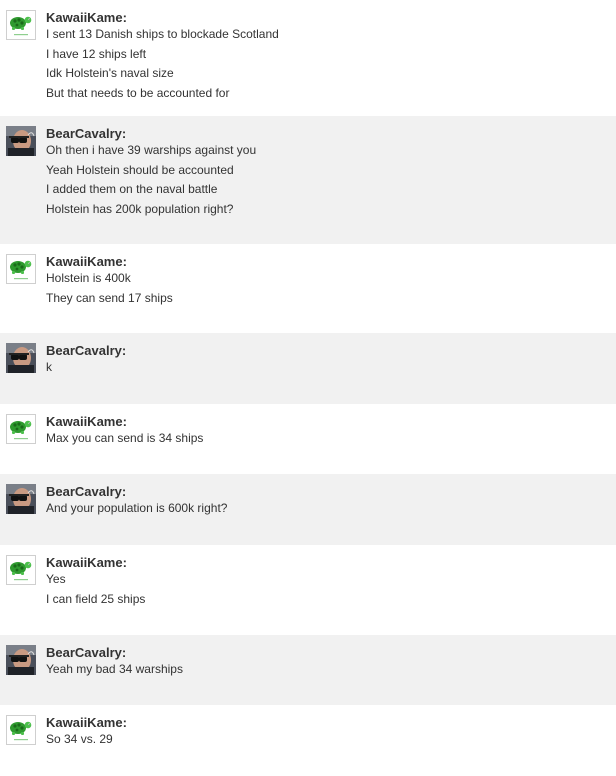  I want to click on message-text: k, so click(49, 367).